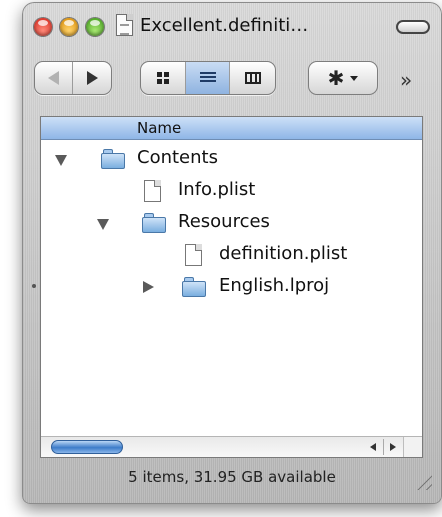 This screenshot has width=442, height=517. Describe the element at coordinates (95, 27) in the screenshot. I see `zoom-button` at that location.